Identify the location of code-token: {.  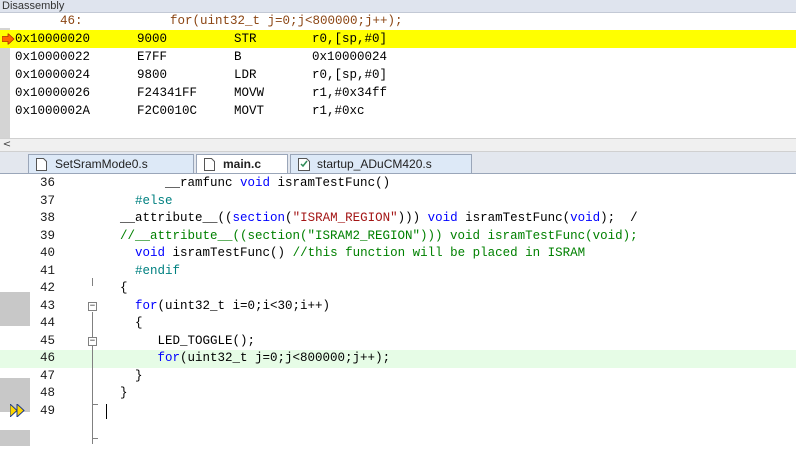
(124, 288).